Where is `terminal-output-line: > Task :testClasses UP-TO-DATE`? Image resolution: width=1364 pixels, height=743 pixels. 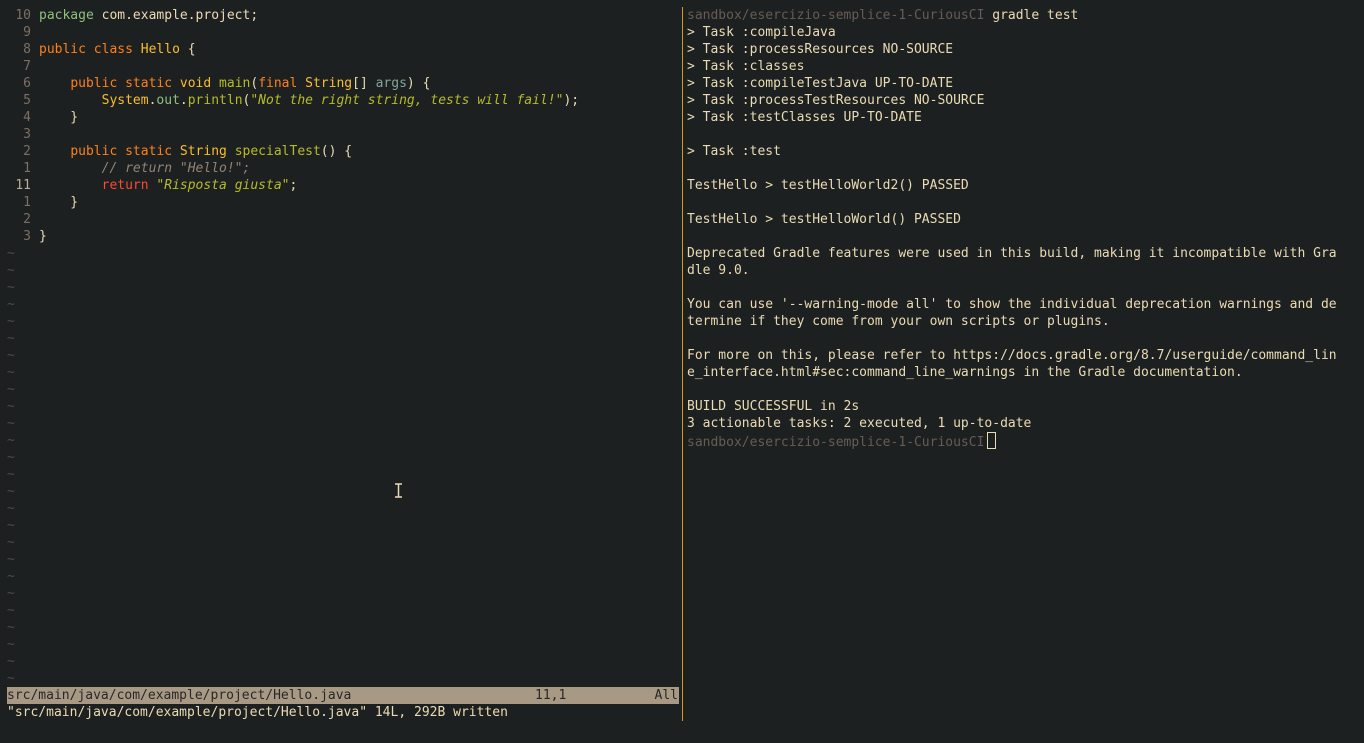 terminal-output-line: > Task :testClasses UP-TO-DATE is located at coordinates (804, 117).